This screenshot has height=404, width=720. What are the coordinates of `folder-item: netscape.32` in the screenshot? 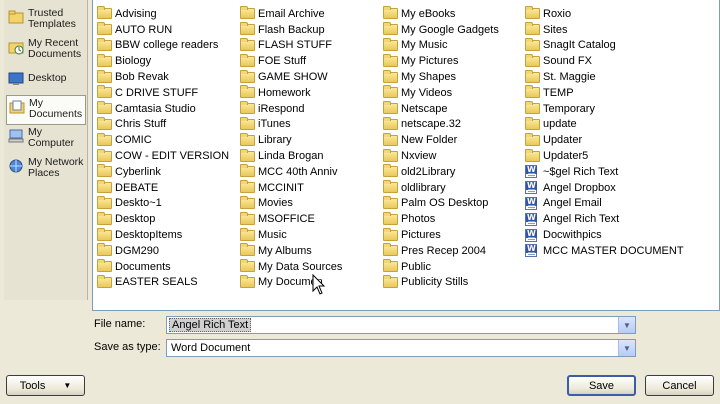 It's located at (441, 124).